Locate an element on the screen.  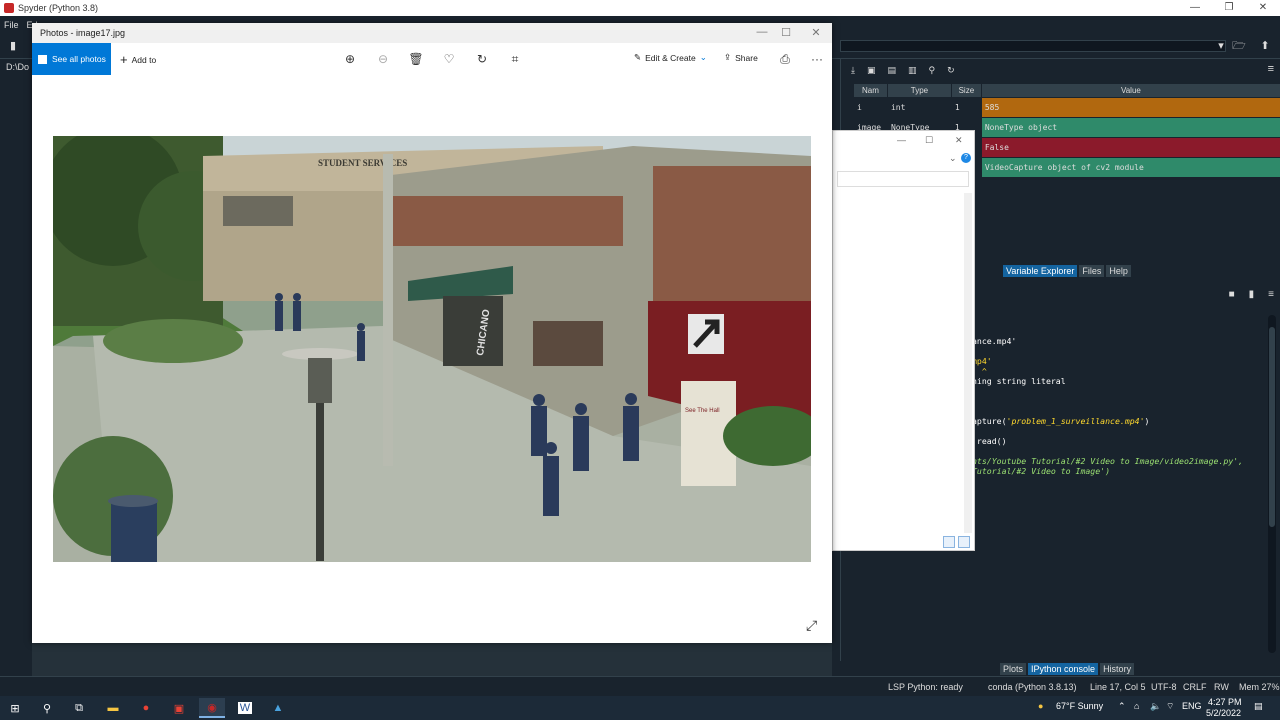
taskbar-app-photos: ▲ is located at coordinates (278, 708).